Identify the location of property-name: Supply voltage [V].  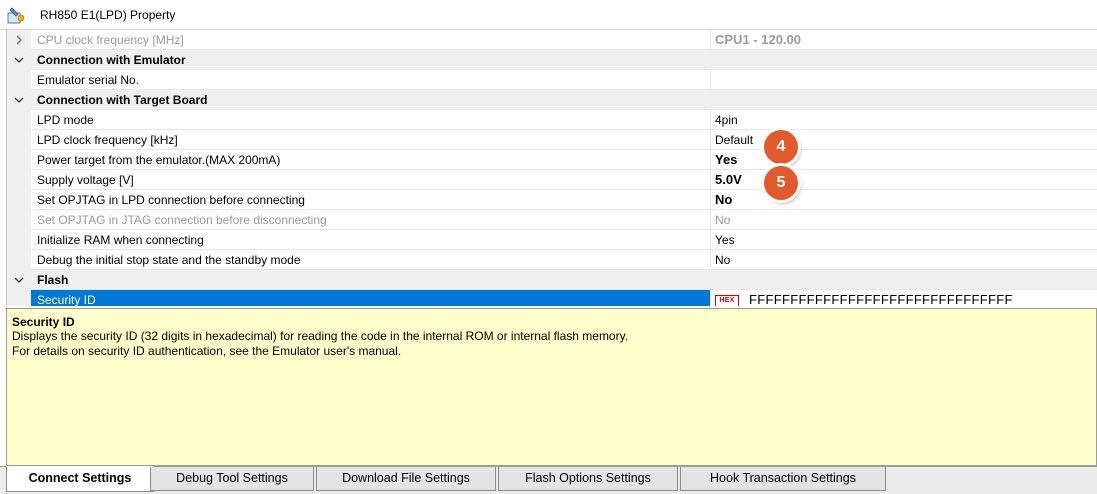
(371, 180).